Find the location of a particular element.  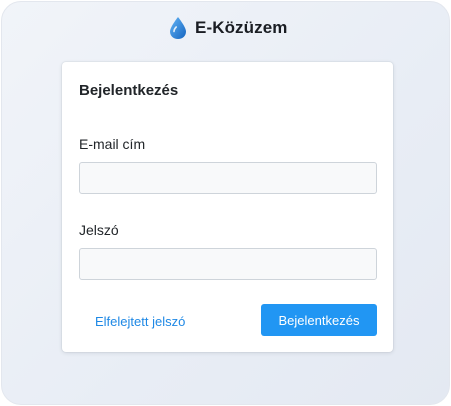

password-label: Jelszó is located at coordinates (99, 230).